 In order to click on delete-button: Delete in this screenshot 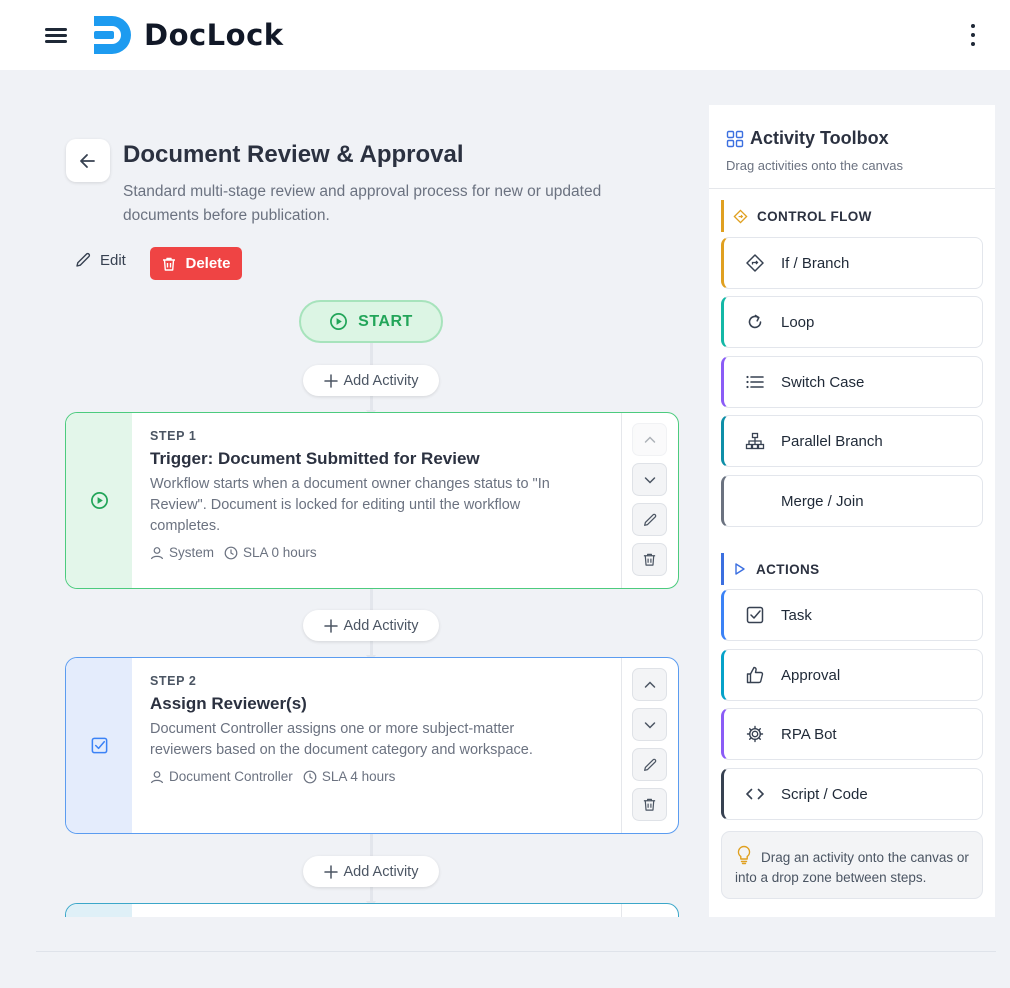, I will do `click(196, 263)`.